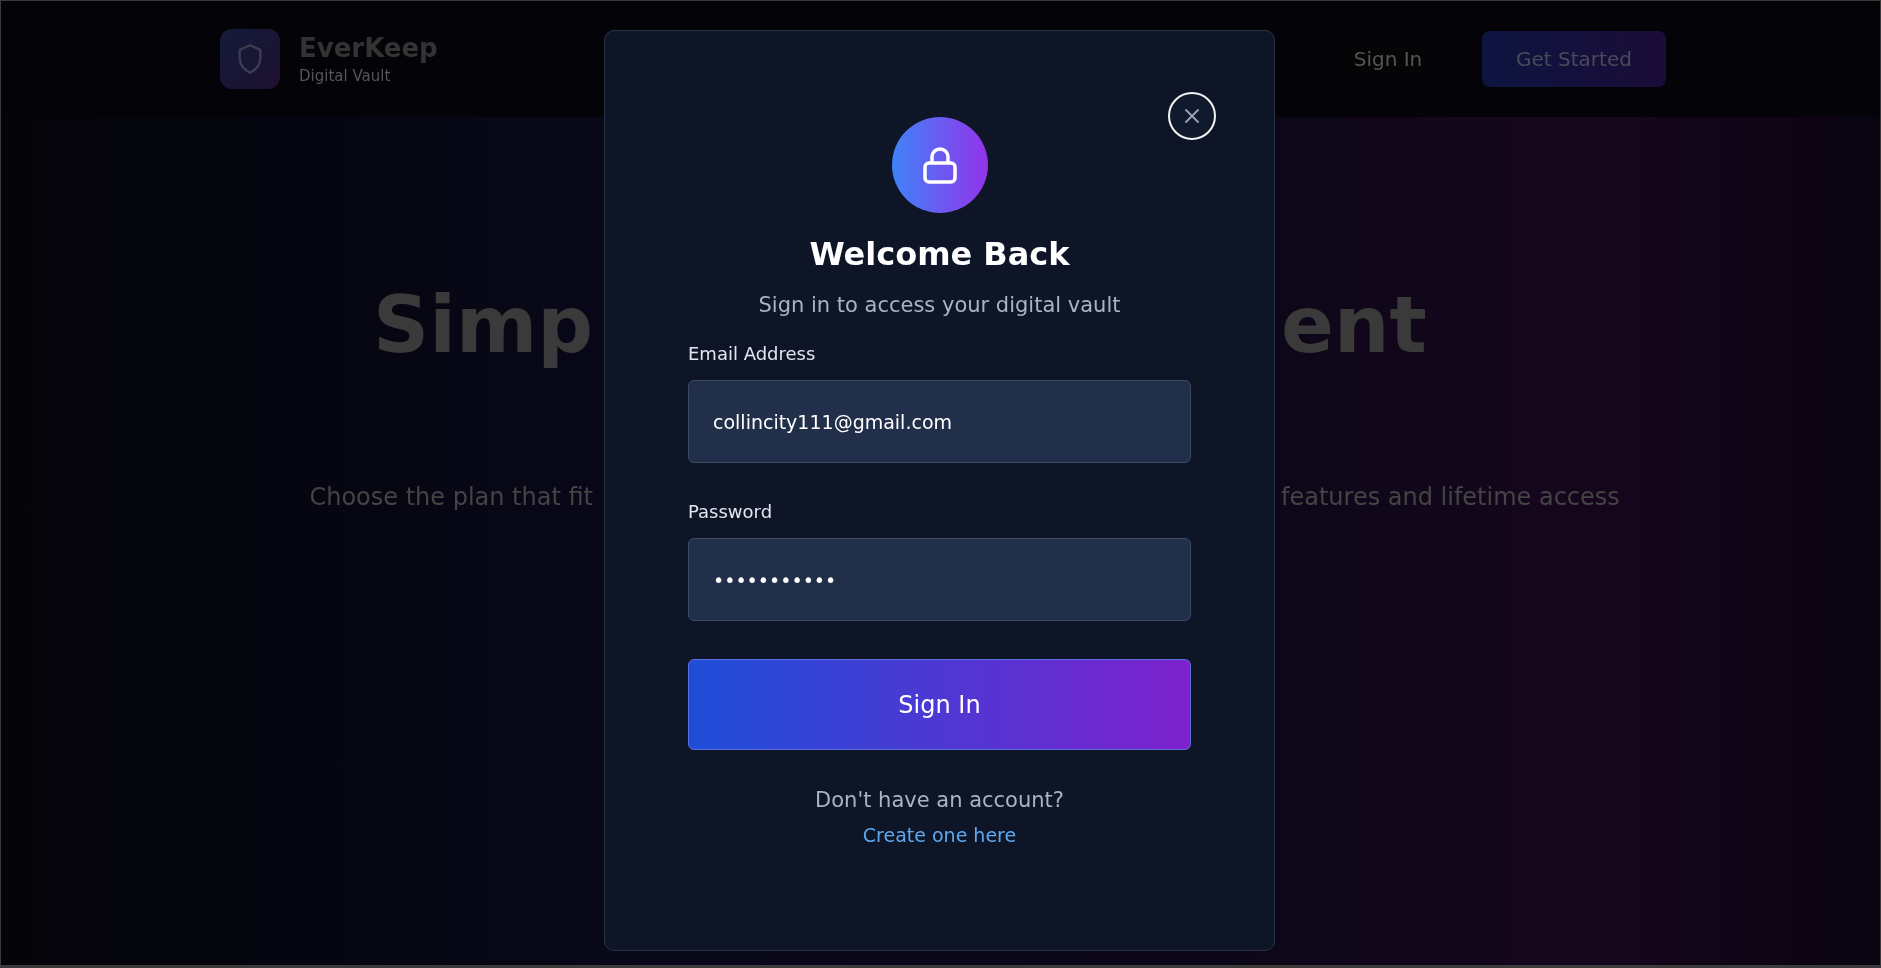 The width and height of the screenshot is (1881, 968). I want to click on field-label: Password, so click(731, 511).